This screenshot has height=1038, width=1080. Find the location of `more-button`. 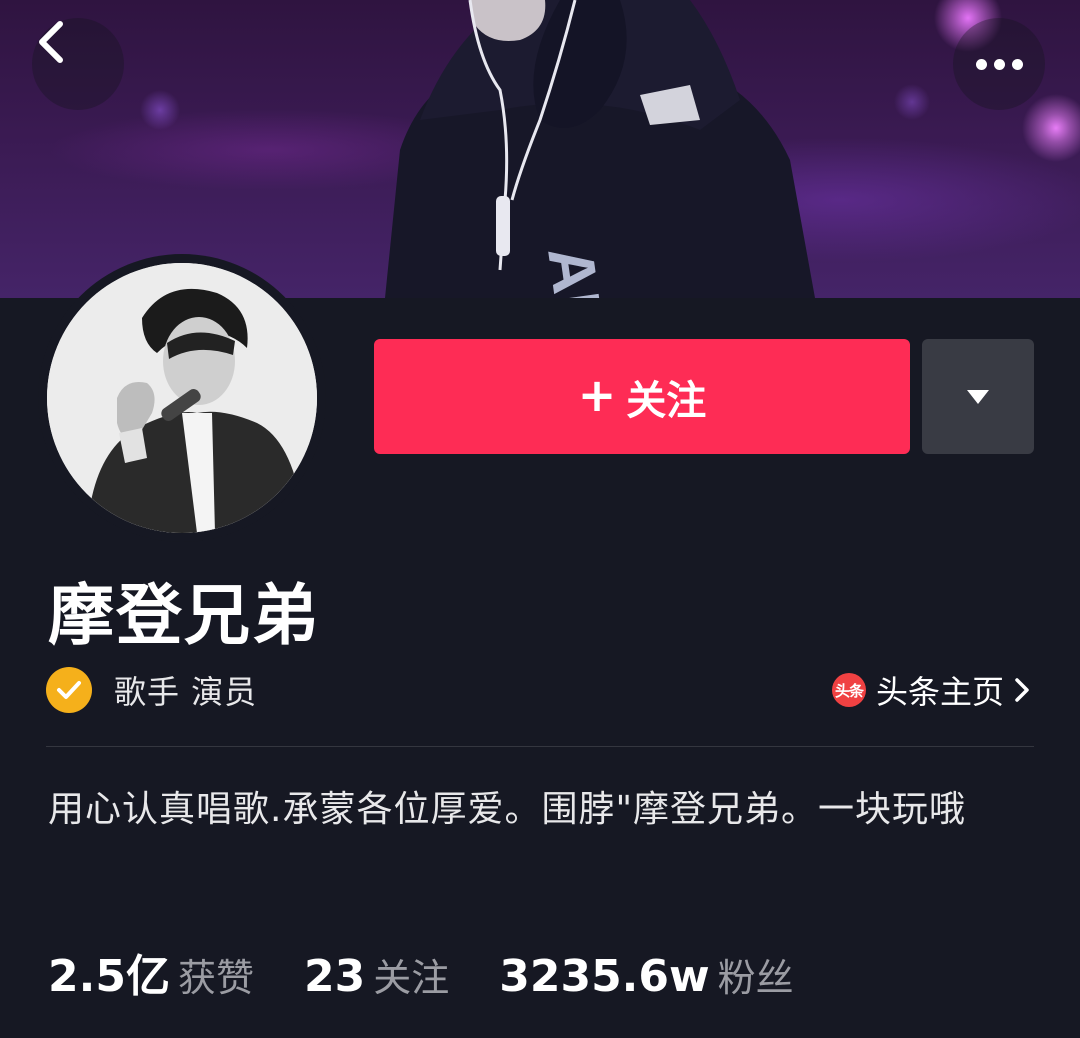

more-button is located at coordinates (999, 64).